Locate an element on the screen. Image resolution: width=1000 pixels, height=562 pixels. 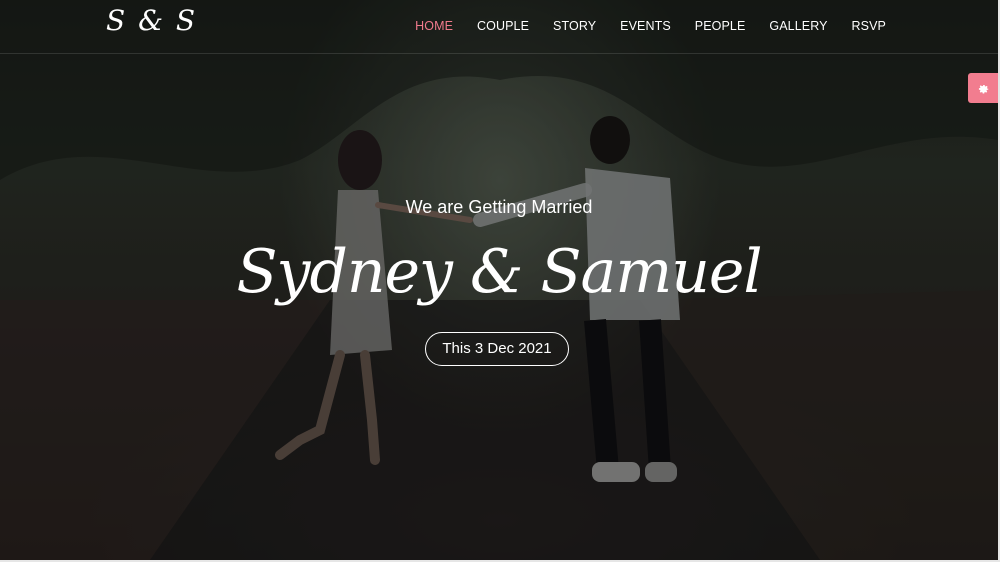
nav-events: EVENTS is located at coordinates (645, 26).